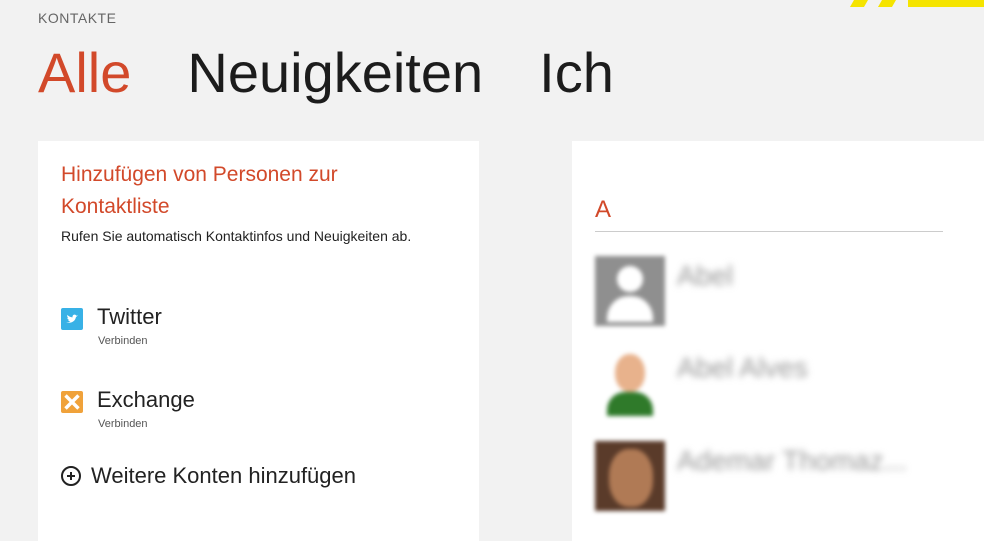 The width and height of the screenshot is (984, 541). Describe the element at coordinates (199, 190) in the screenshot. I see `add-contacts-heading: Hinzufügen von Personen zur Kontaktliste` at that location.